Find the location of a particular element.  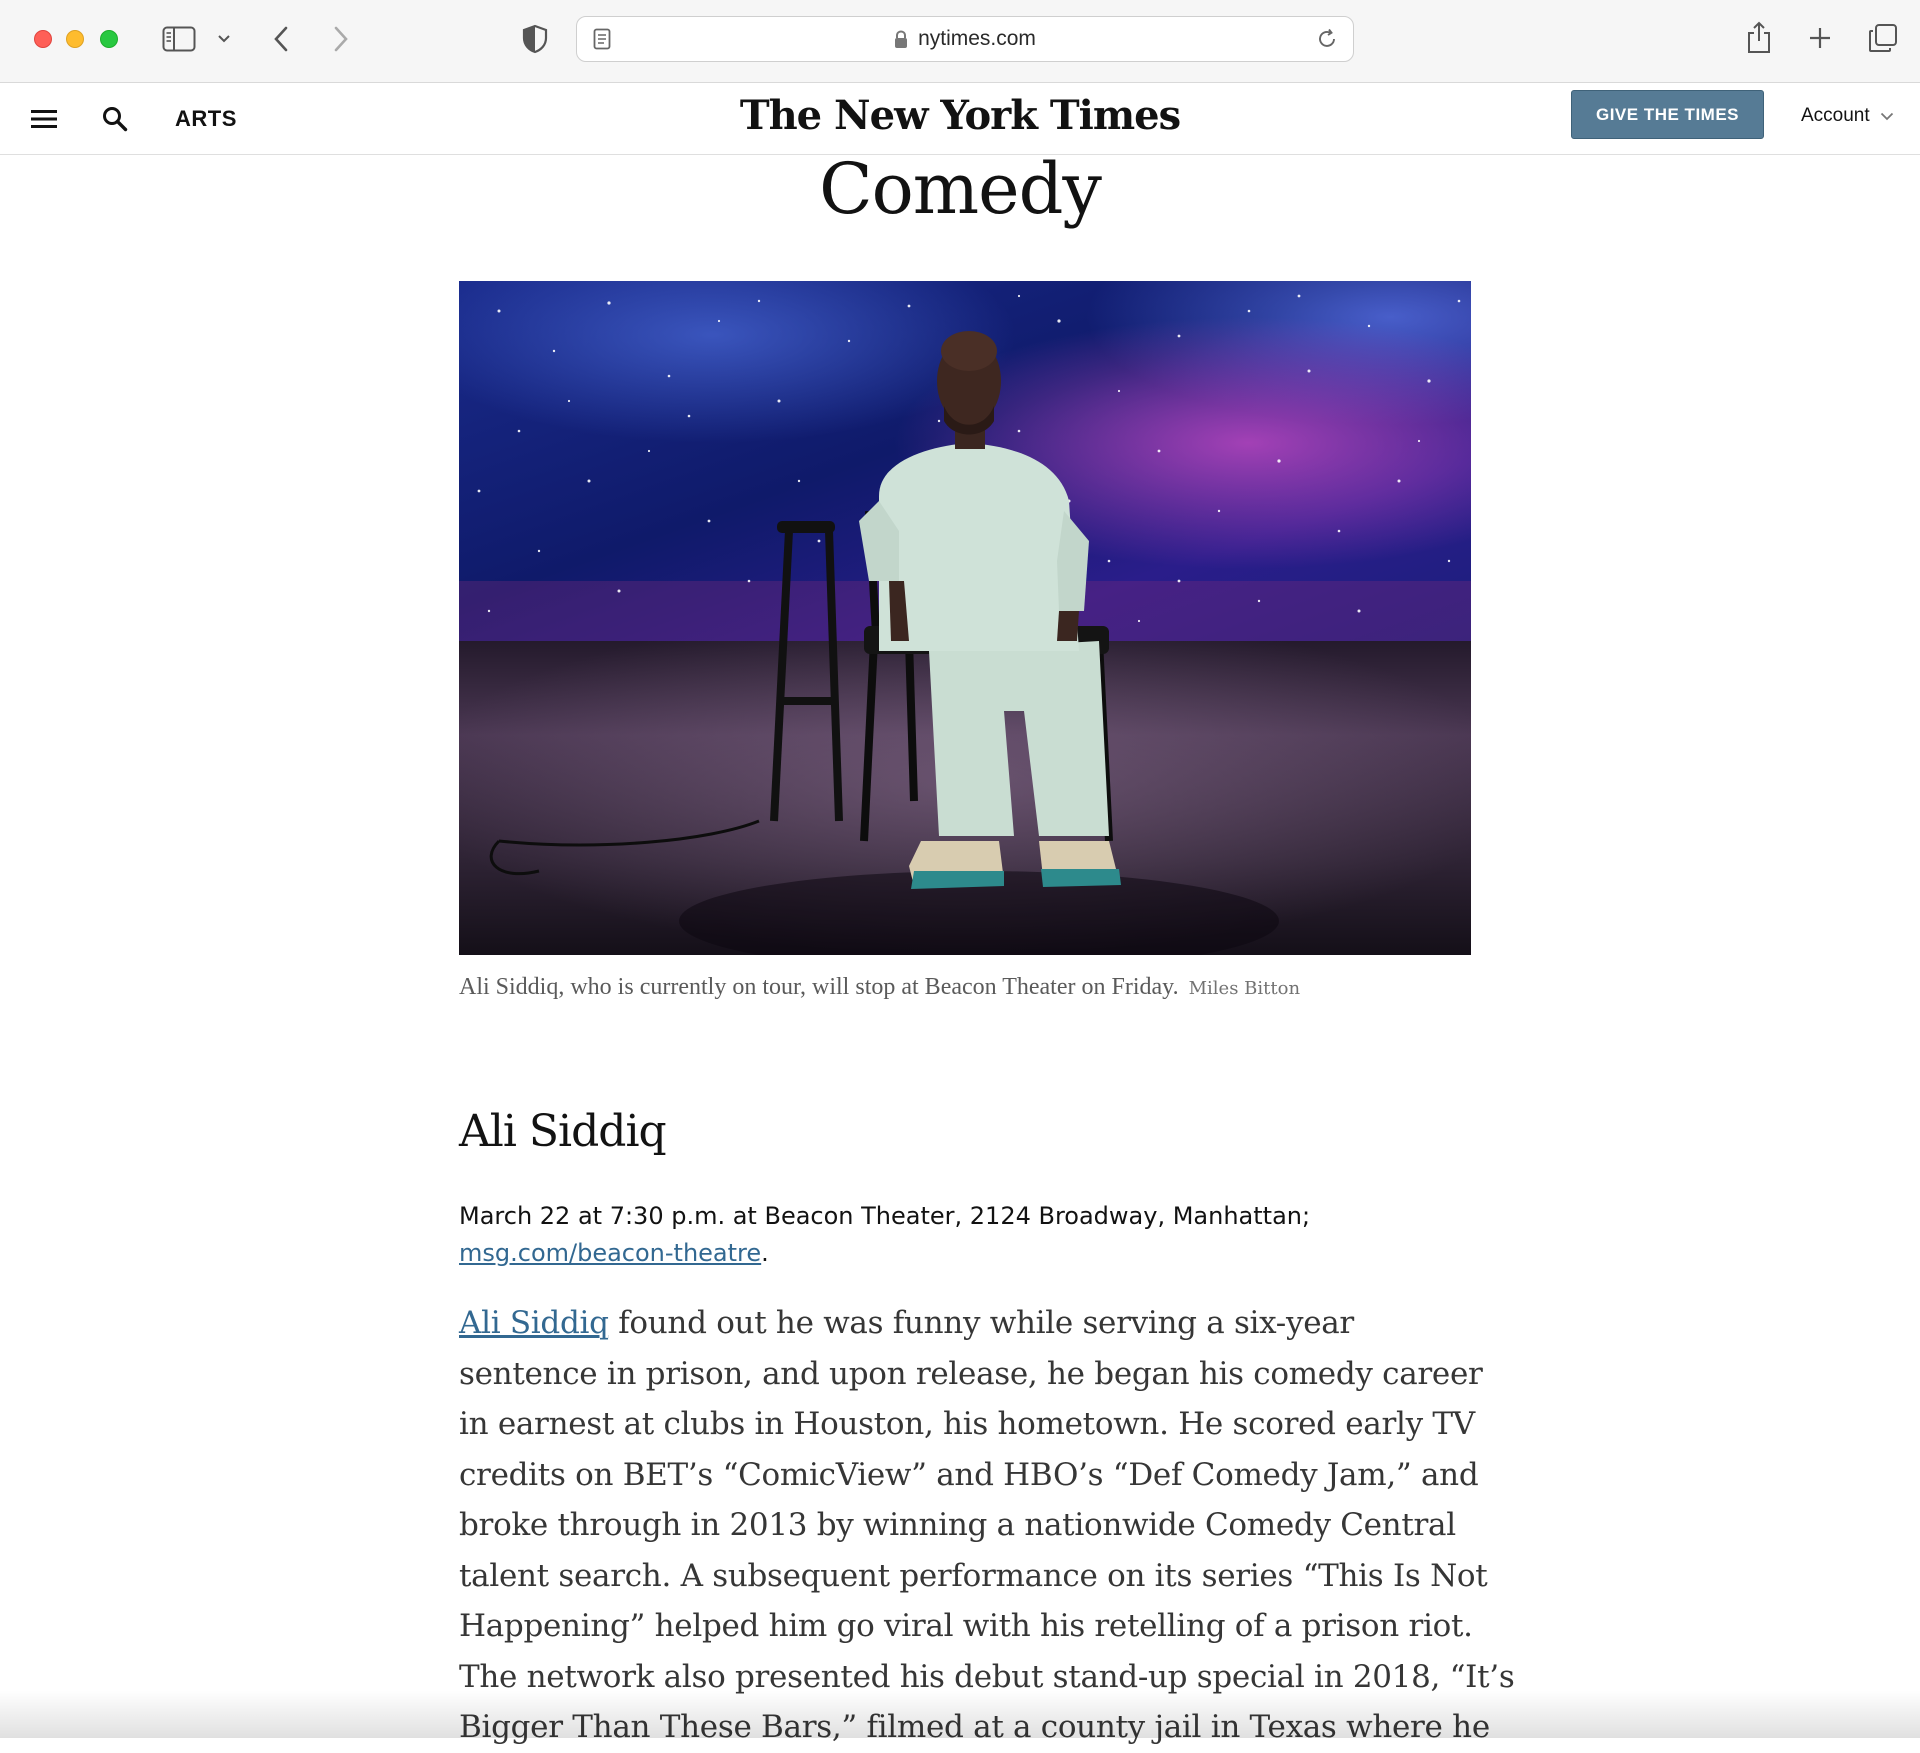

address-bar: nytimes.com is located at coordinates (965, 39).